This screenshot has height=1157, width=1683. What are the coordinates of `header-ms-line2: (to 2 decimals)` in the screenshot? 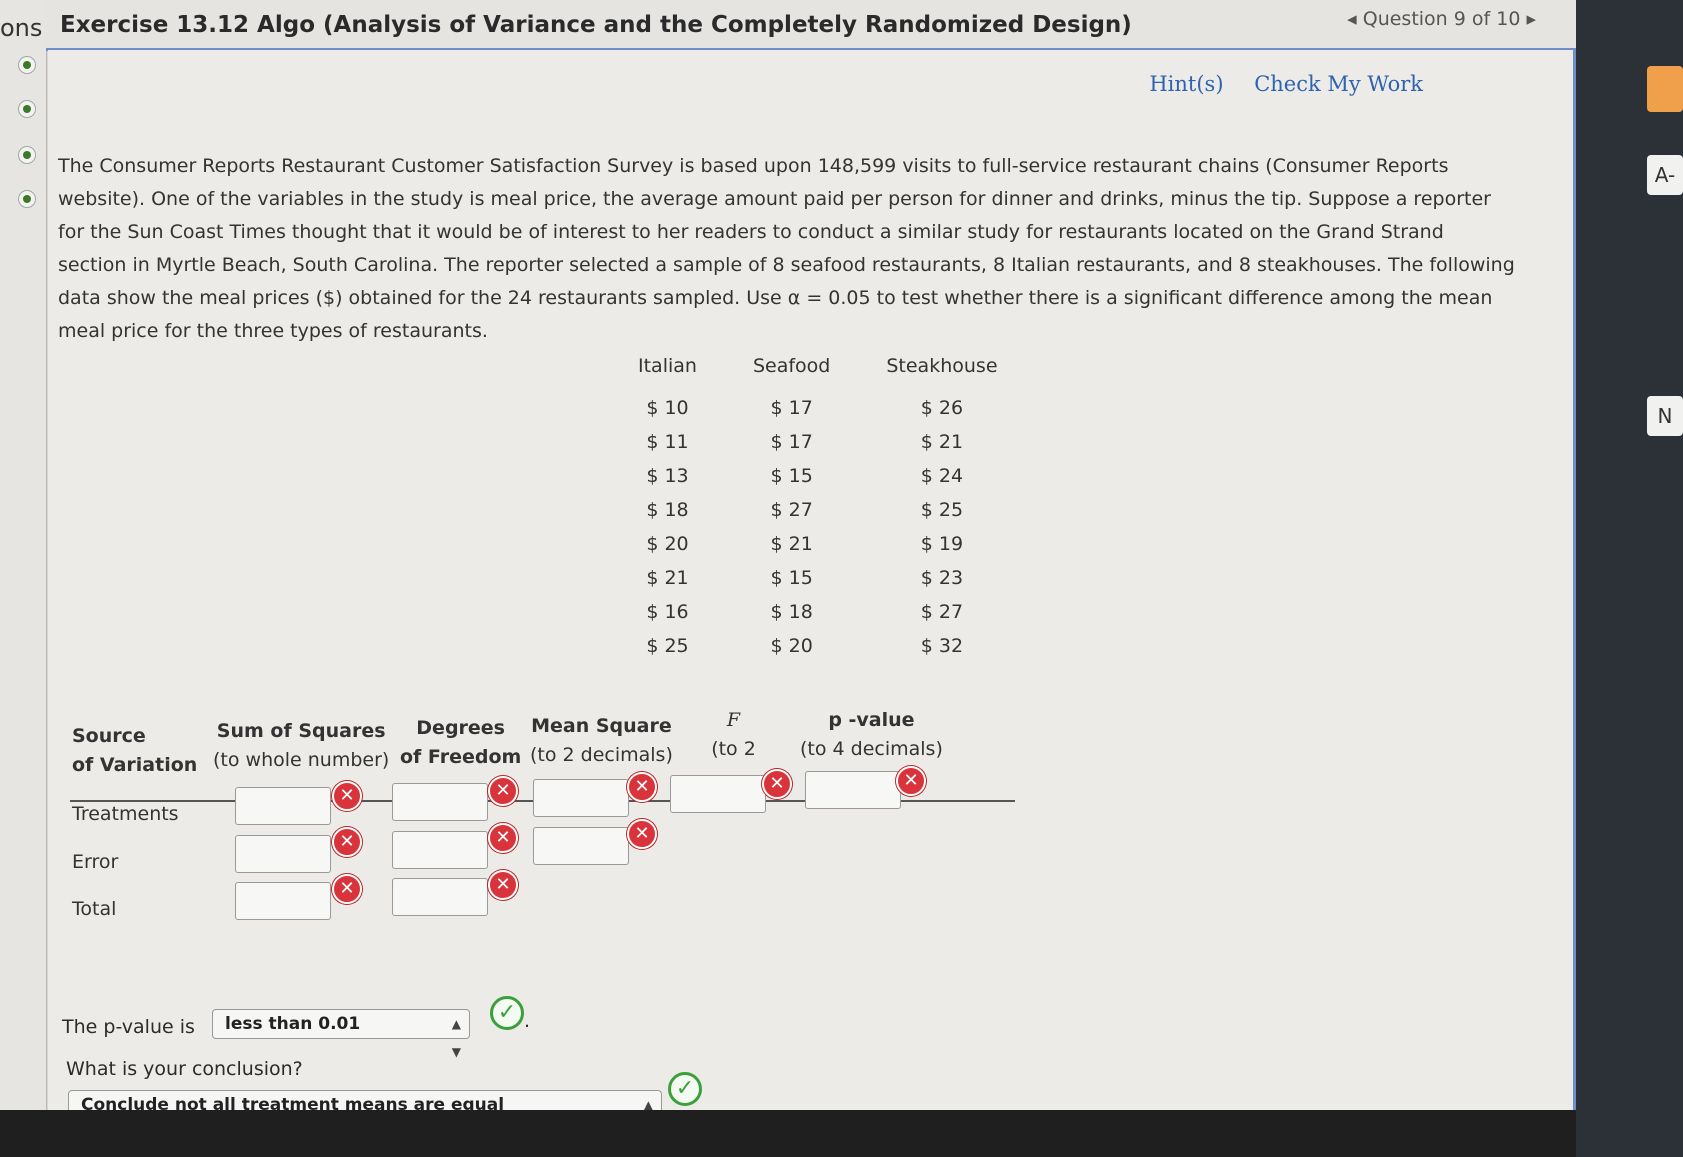 It's located at (601, 755).